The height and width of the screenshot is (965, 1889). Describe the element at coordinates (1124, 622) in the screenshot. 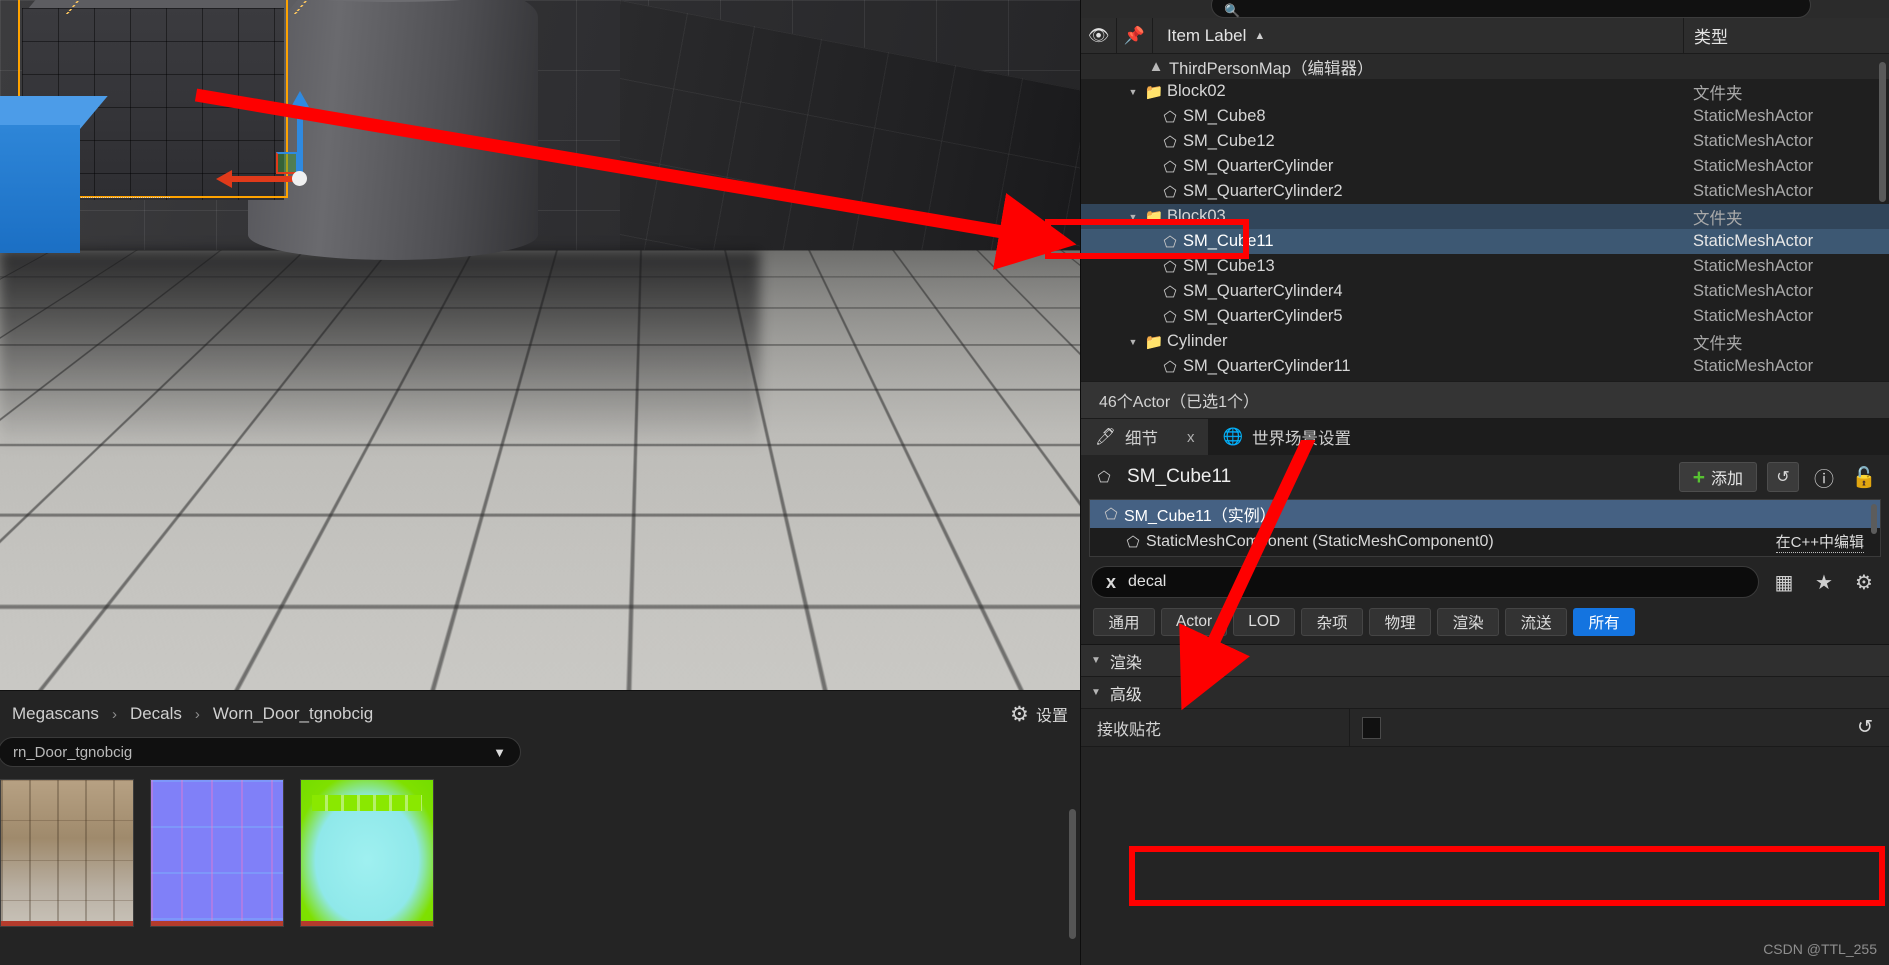

I see `filter-chip-general: 通用` at that location.